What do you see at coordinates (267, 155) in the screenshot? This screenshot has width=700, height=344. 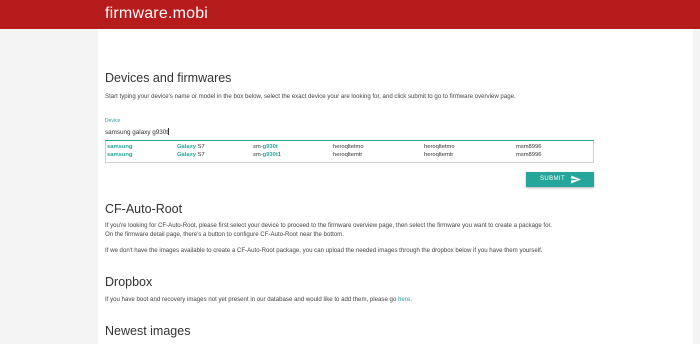 I see `option-model: sm-g930t1` at bounding box center [267, 155].